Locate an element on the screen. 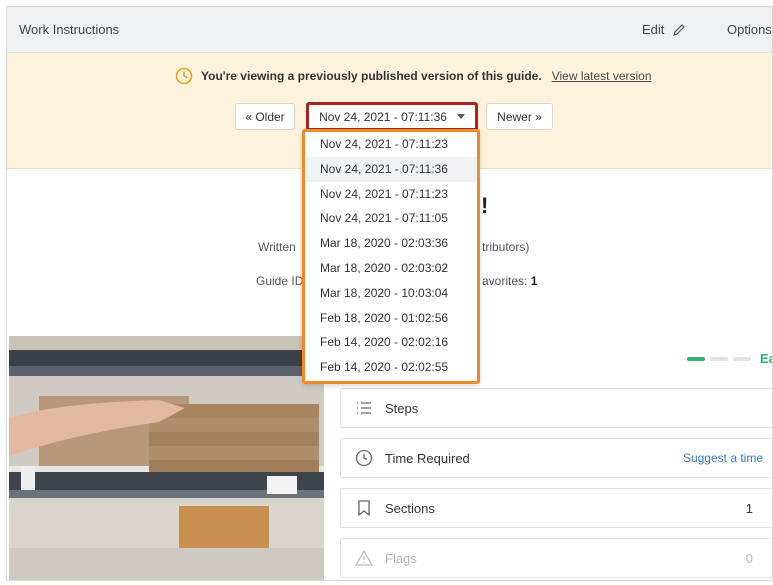 The height and width of the screenshot is (585, 773). options-menu: Options is located at coordinates (749, 29).